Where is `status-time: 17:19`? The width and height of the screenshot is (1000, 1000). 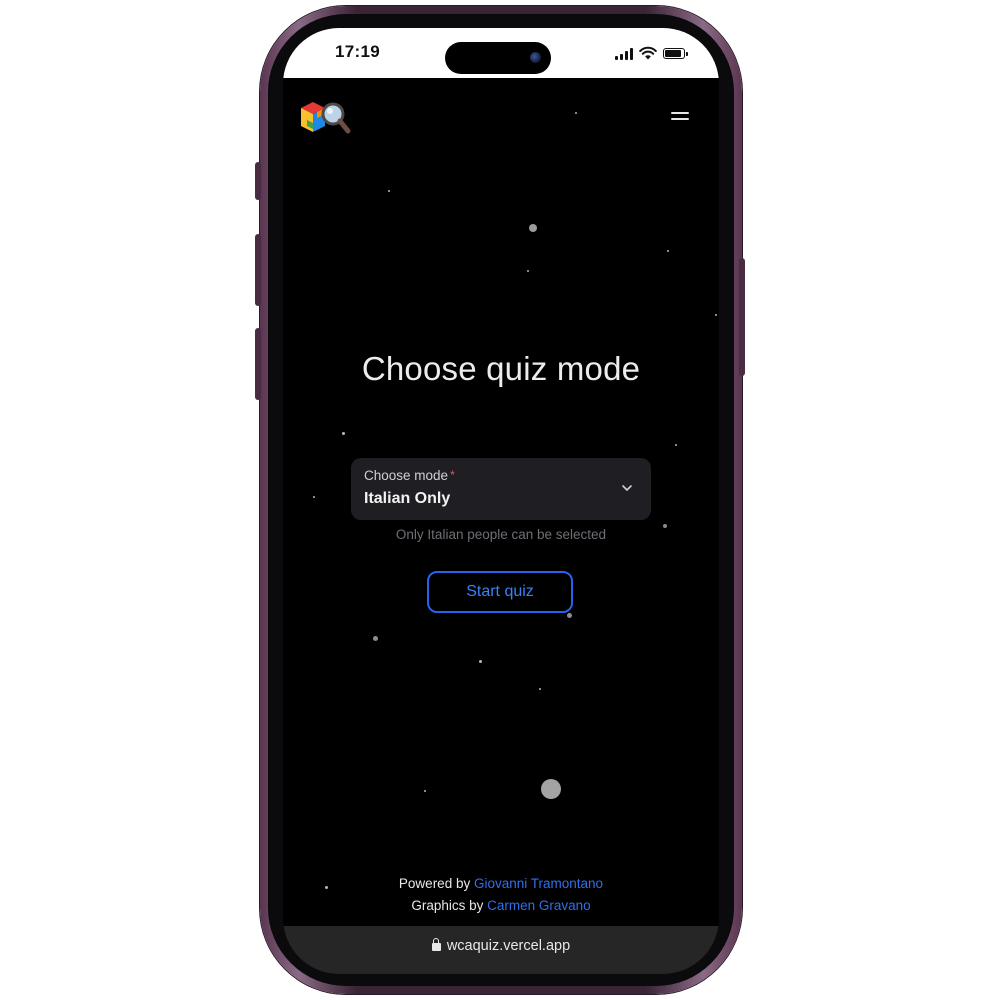 status-time: 17:19 is located at coordinates (357, 51).